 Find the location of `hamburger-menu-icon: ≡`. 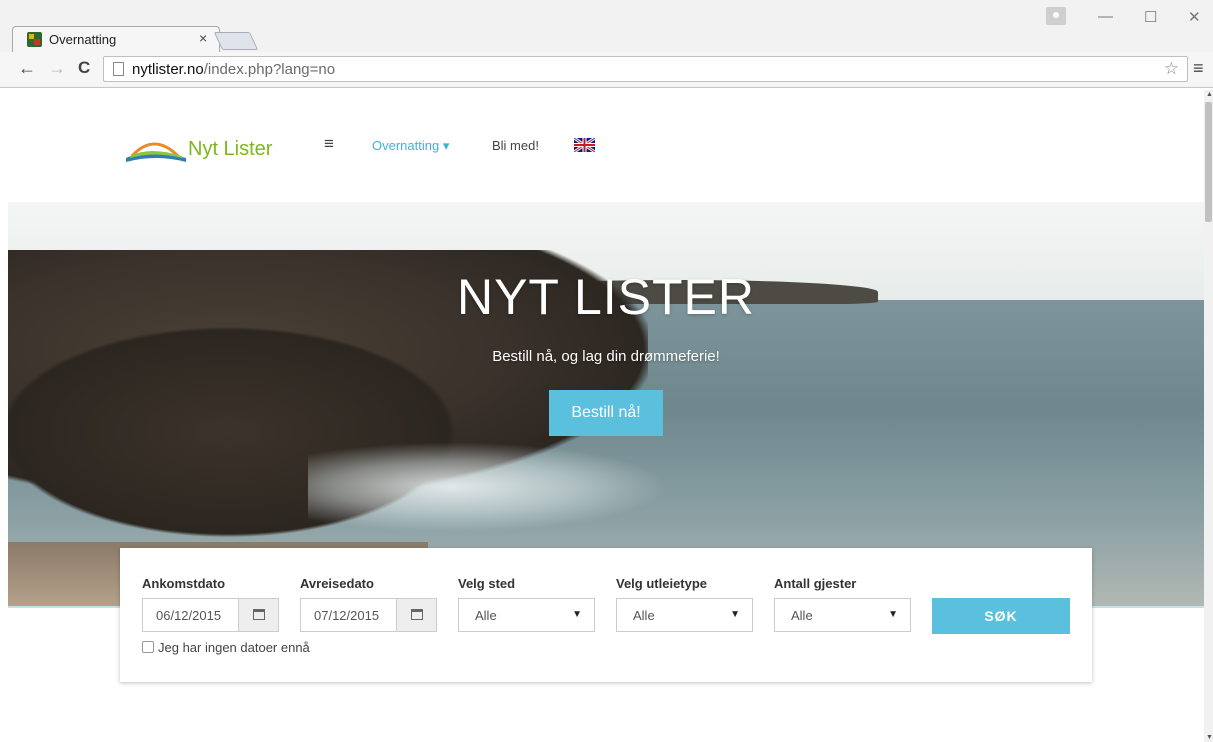

hamburger-menu-icon: ≡ is located at coordinates (329, 144).